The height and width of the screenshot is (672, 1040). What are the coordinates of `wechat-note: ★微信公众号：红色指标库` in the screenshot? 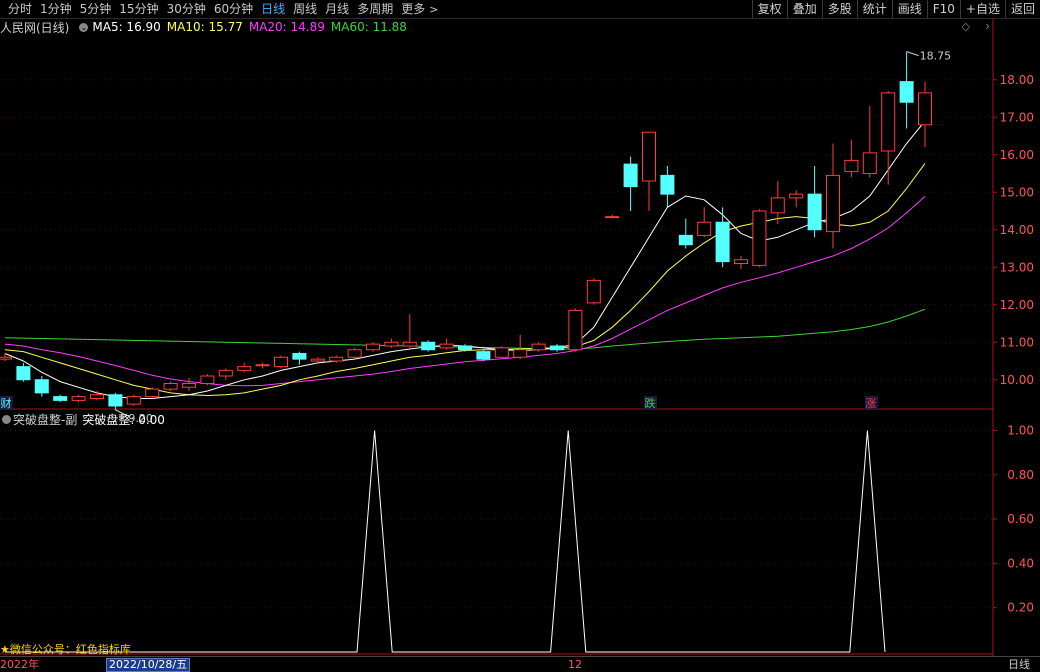 It's located at (65, 649).